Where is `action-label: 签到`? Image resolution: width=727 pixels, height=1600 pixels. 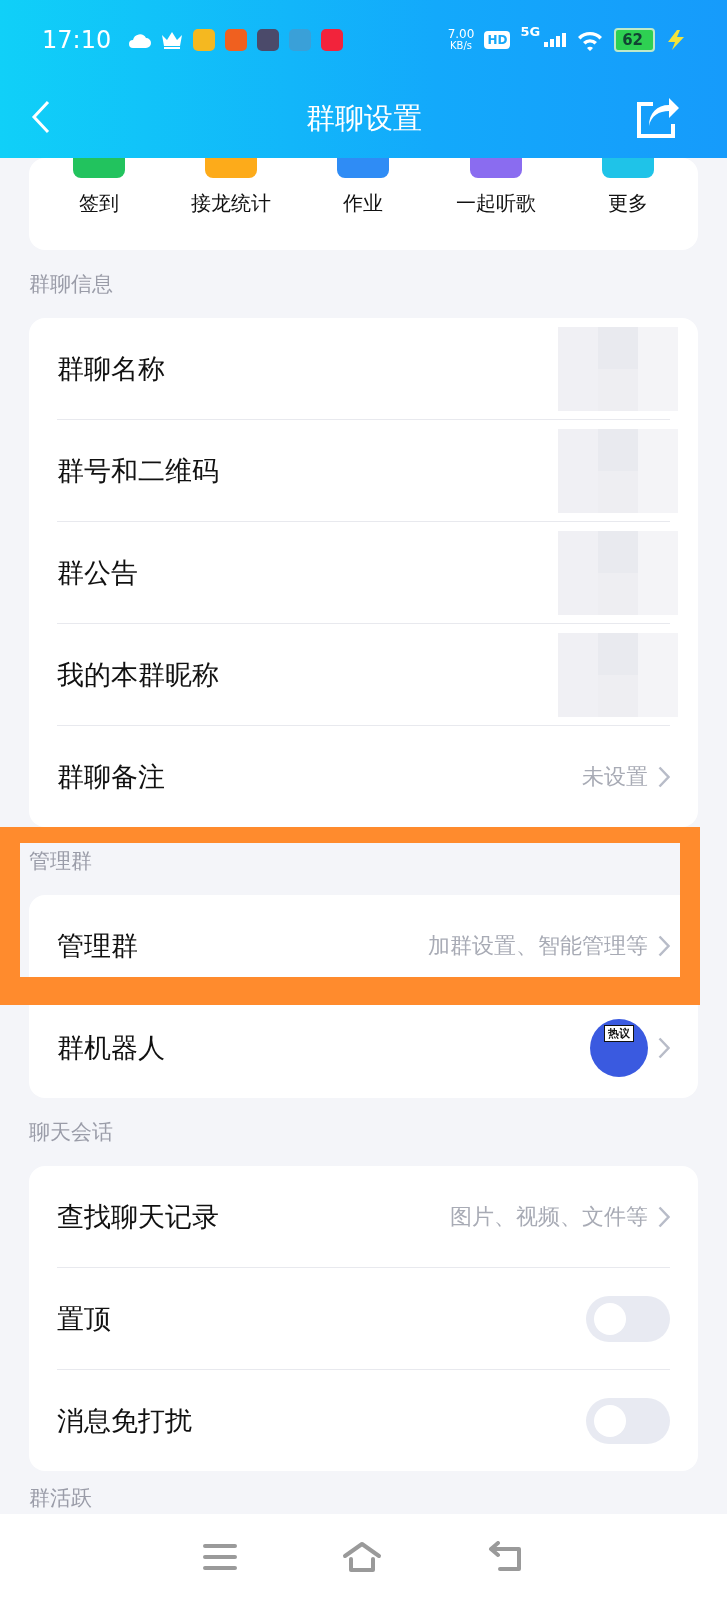 action-label: 签到 is located at coordinates (99, 203).